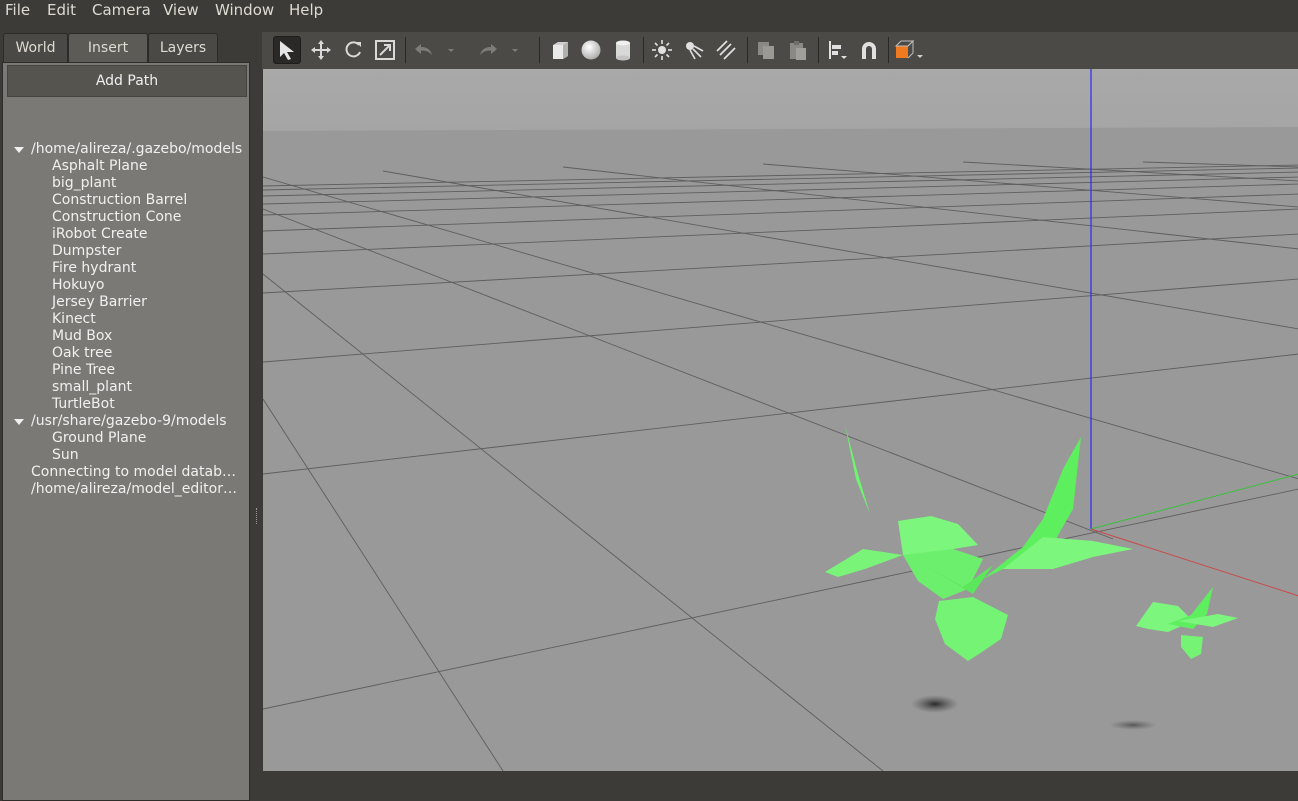 Image resolution: width=1298 pixels, height=801 pixels. I want to click on view-cube-icon, so click(908, 49).